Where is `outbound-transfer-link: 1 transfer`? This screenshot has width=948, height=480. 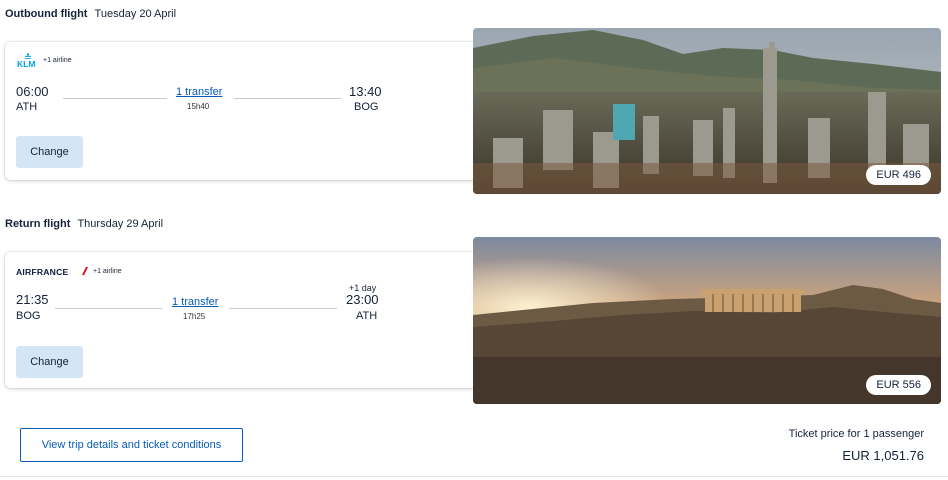
outbound-transfer-link: 1 transfer is located at coordinates (199, 92).